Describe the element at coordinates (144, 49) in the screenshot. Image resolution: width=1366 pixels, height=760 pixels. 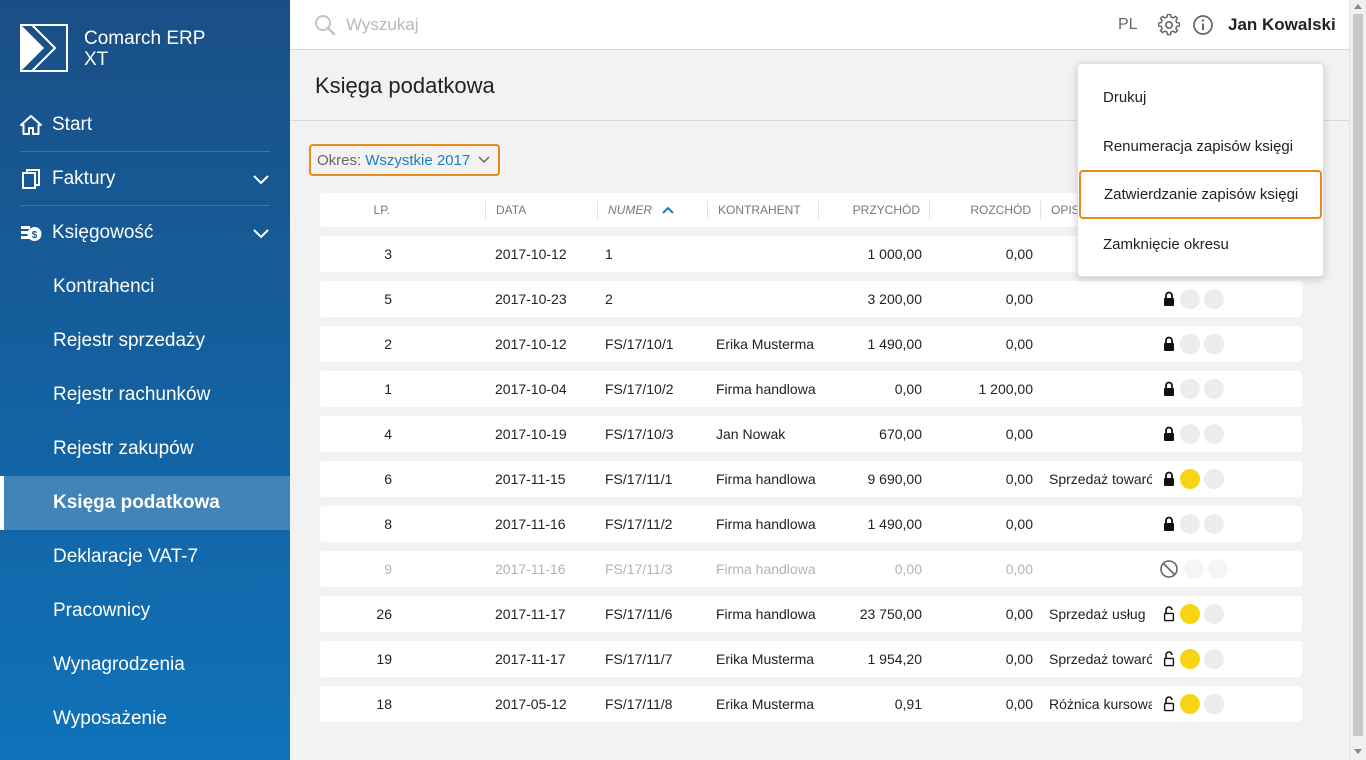
I see `app-name: Comarch ERP XT` at that location.